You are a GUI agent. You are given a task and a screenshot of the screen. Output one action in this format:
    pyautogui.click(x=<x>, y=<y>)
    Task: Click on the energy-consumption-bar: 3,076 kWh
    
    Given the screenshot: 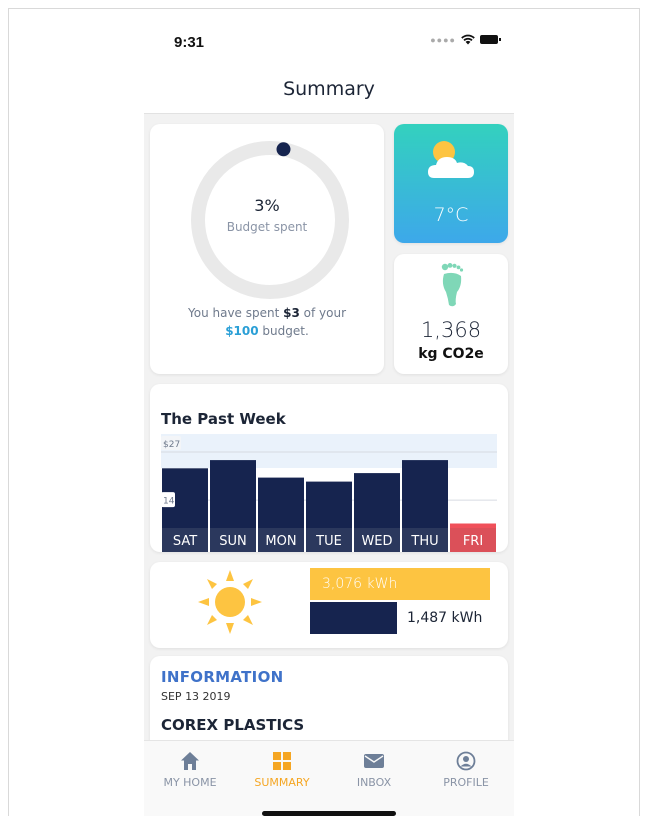 What is the action you would take?
    pyautogui.click(x=400, y=584)
    